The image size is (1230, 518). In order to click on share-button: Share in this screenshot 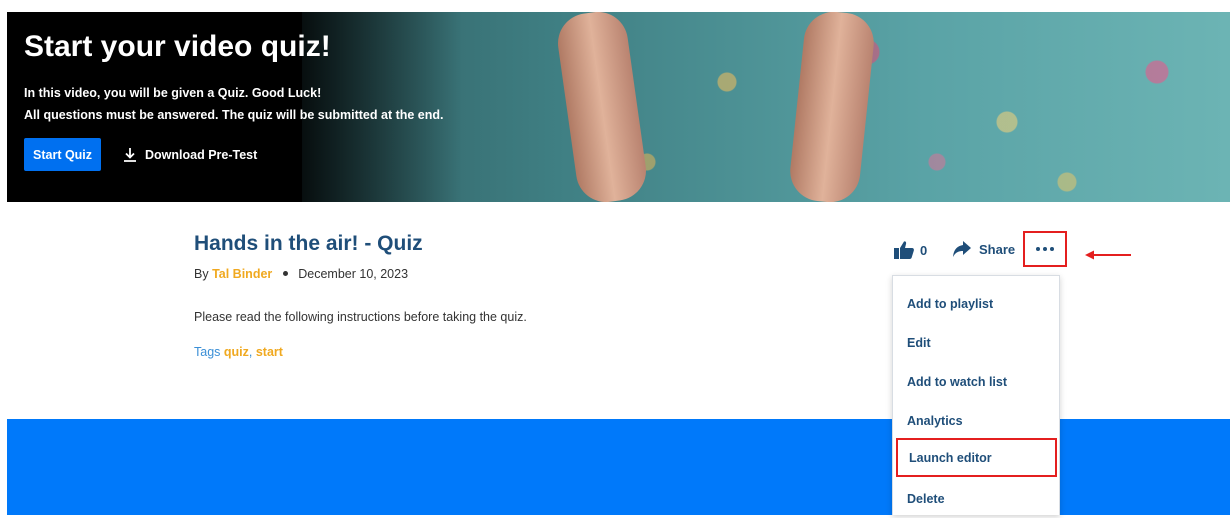, I will do `click(983, 249)`.